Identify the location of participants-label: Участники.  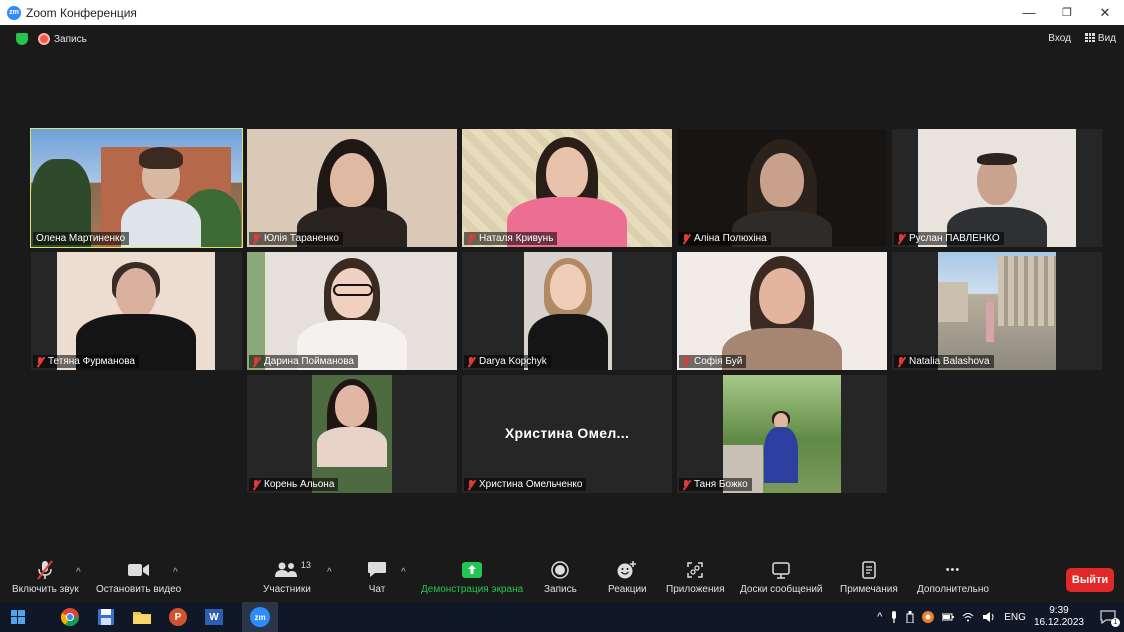
(287, 589).